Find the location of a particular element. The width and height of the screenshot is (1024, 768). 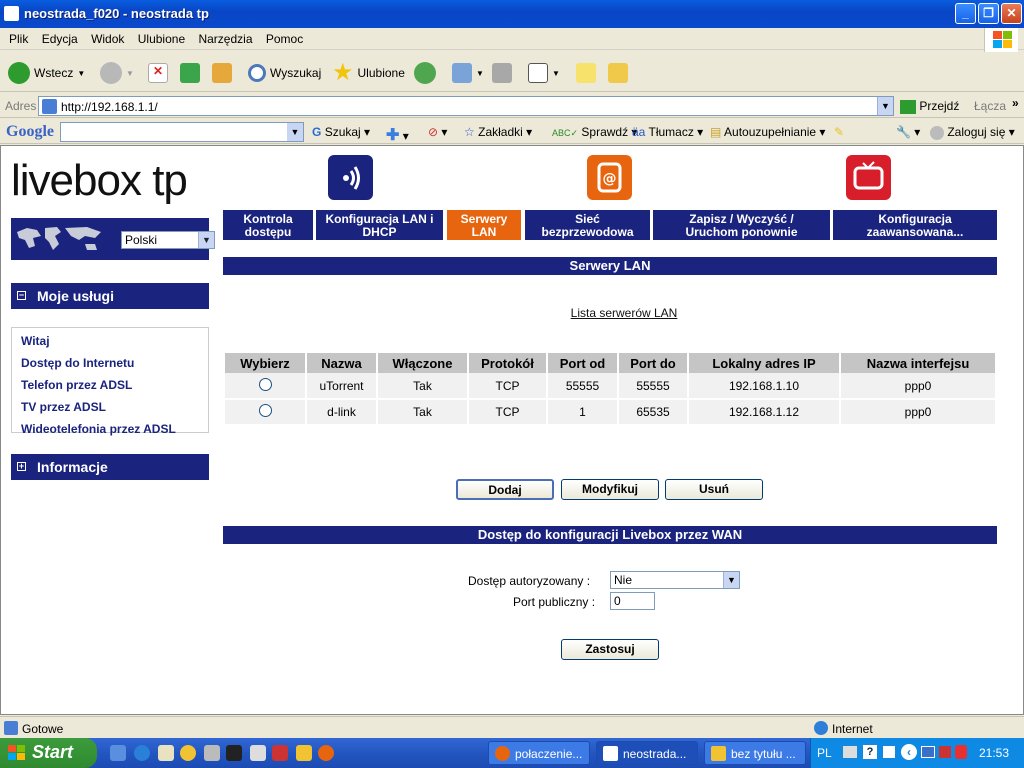

quicklaunch-pen-icon is located at coordinates (304, 753).